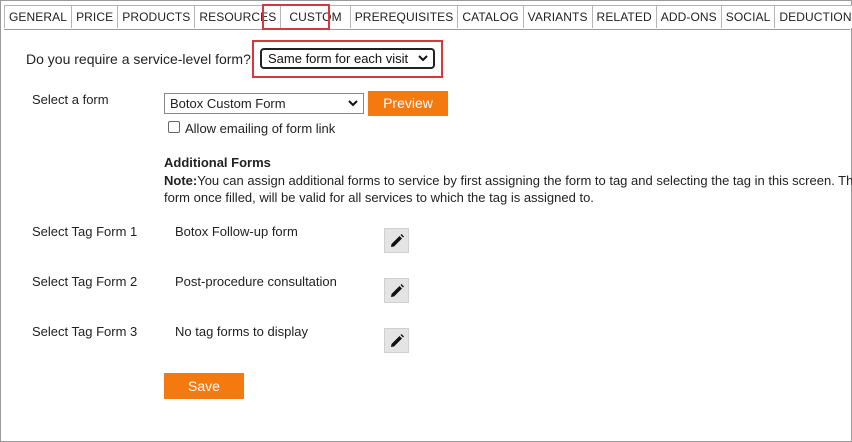  Describe the element at coordinates (217, 162) in the screenshot. I see `additional-forms-title: Additional Forms` at that location.